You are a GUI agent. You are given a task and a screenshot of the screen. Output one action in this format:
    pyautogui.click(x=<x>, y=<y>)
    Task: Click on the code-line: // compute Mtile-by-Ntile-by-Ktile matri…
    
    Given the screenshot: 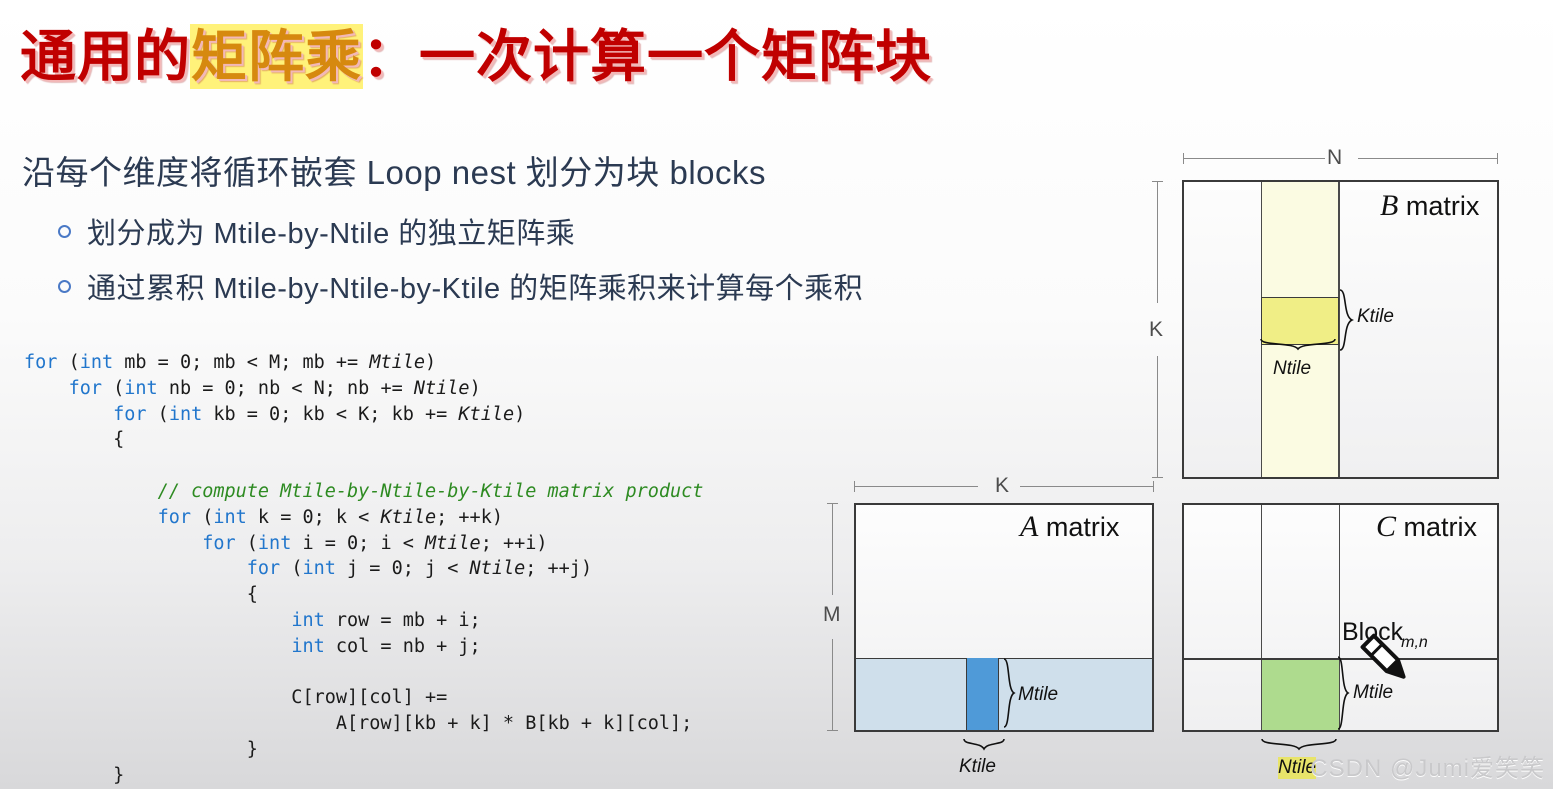 What is the action you would take?
    pyautogui.click(x=364, y=492)
    